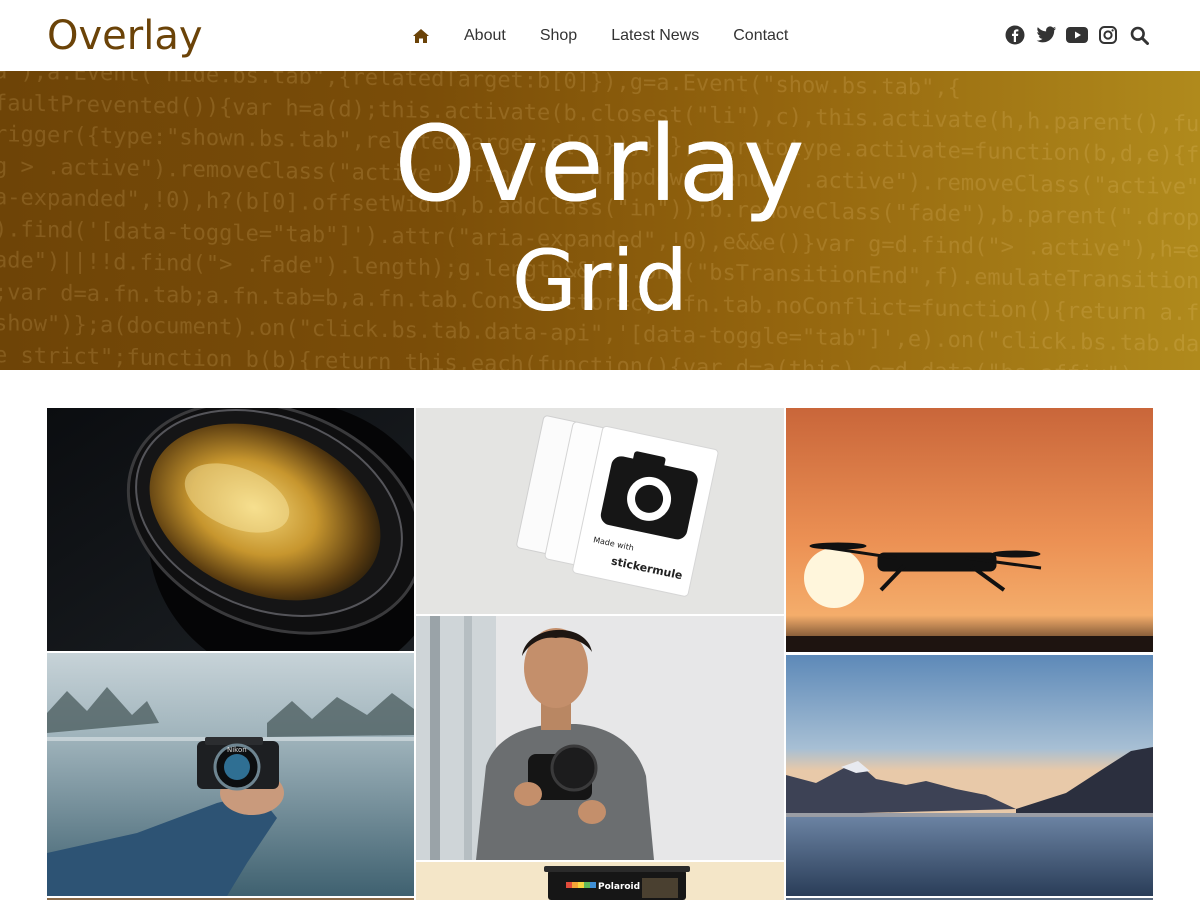 This screenshot has height=900, width=1200. I want to click on camera-brand-label: Nikon, so click(237, 750).